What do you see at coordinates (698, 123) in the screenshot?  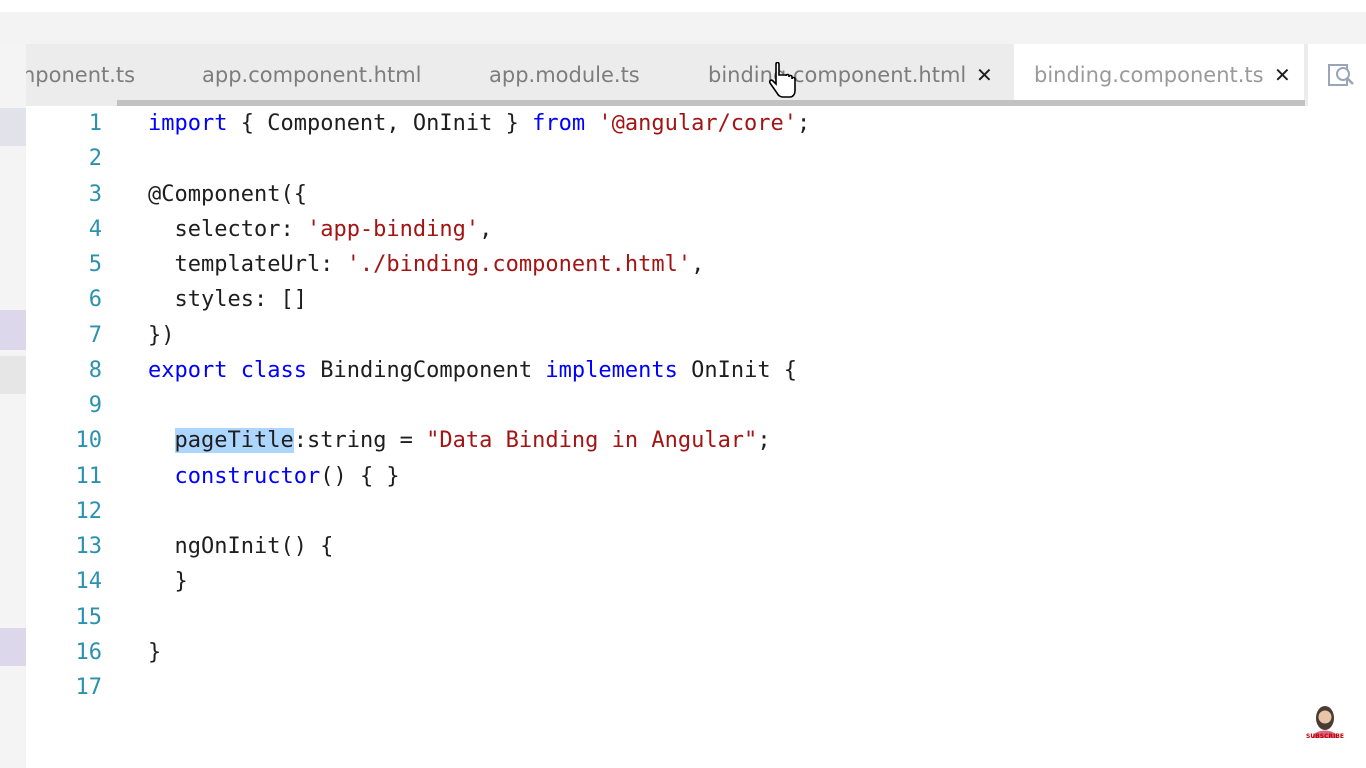 I see `string-token: '@angular/core'` at bounding box center [698, 123].